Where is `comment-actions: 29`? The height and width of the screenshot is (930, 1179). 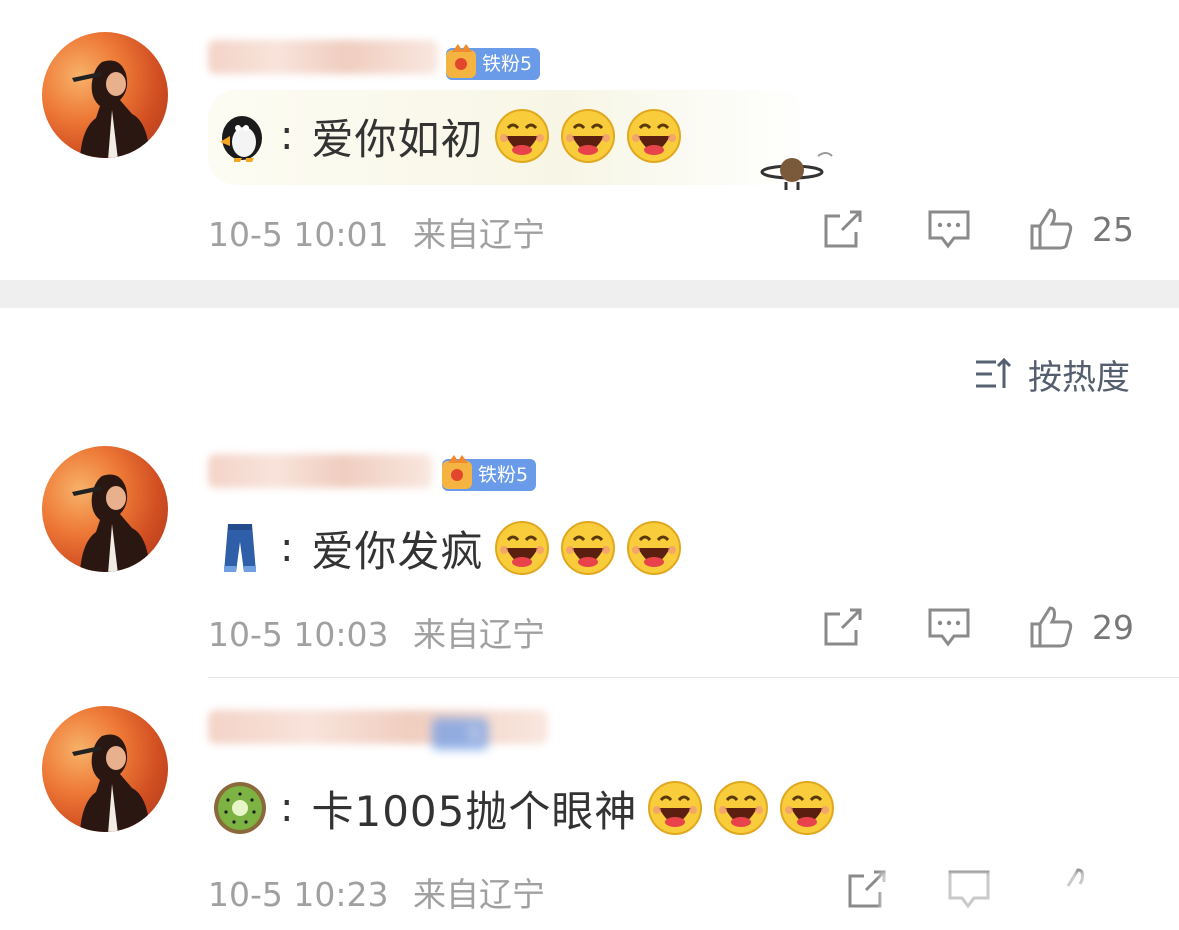 comment-actions: 29 is located at coordinates (980, 629).